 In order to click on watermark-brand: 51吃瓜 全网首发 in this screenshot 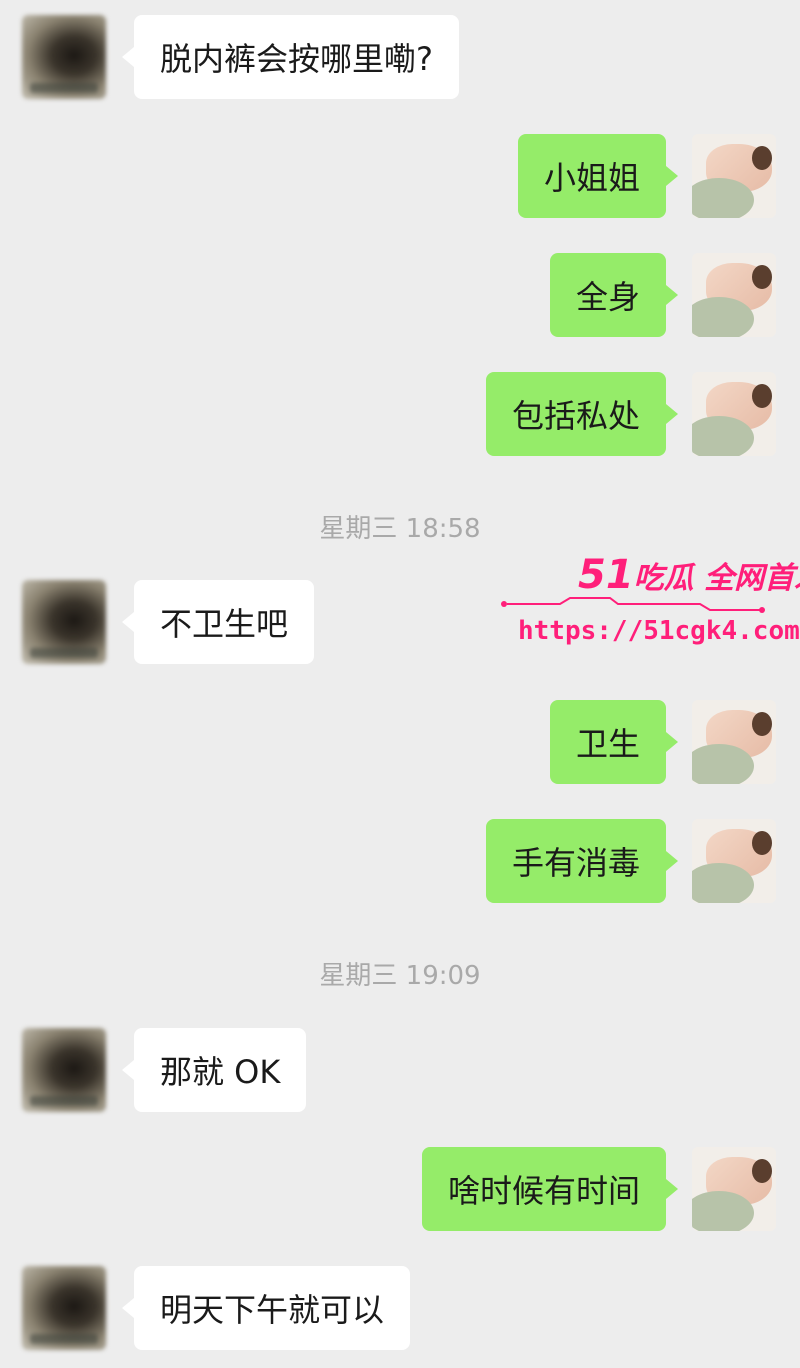, I will do `click(689, 575)`.